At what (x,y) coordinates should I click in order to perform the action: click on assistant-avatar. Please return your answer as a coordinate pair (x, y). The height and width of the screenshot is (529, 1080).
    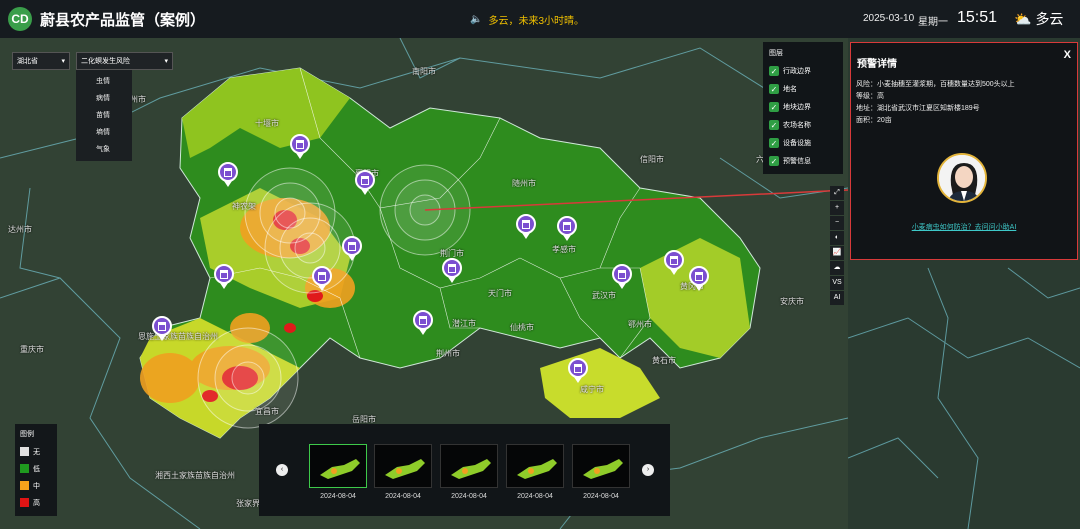
    Looking at the image, I should click on (962, 178).